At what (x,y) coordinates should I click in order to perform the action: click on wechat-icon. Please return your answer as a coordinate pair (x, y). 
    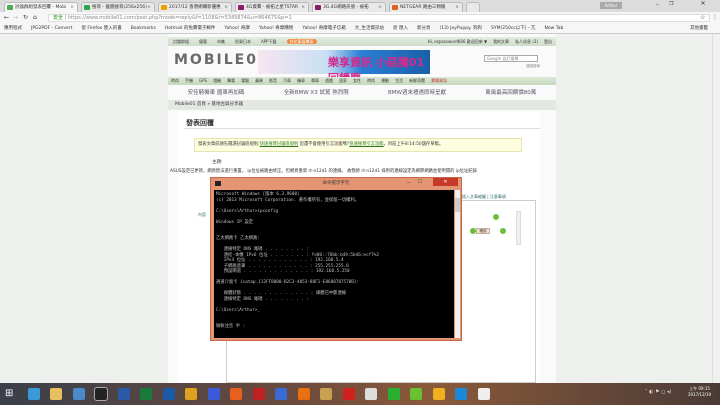
    Looking at the image, I should click on (416, 394).